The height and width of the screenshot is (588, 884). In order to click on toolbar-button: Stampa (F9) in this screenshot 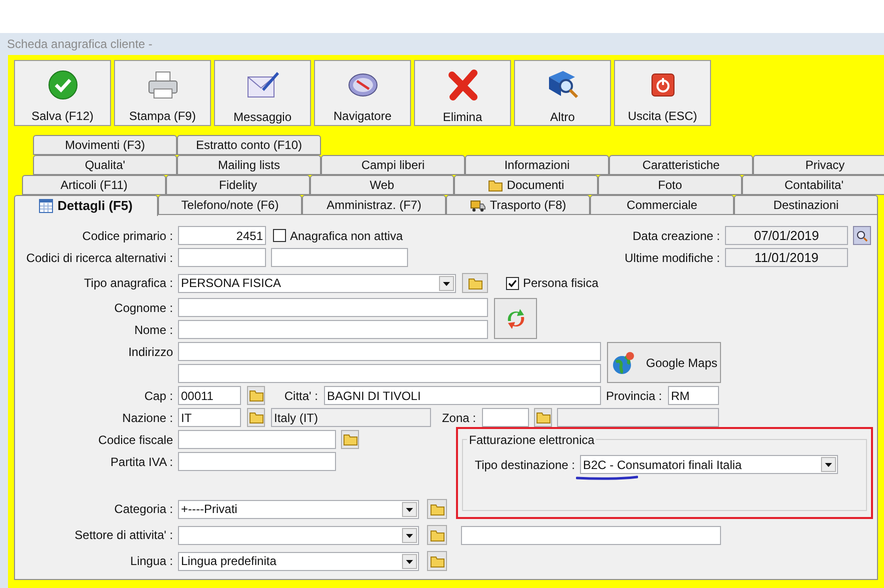, I will do `click(162, 93)`.